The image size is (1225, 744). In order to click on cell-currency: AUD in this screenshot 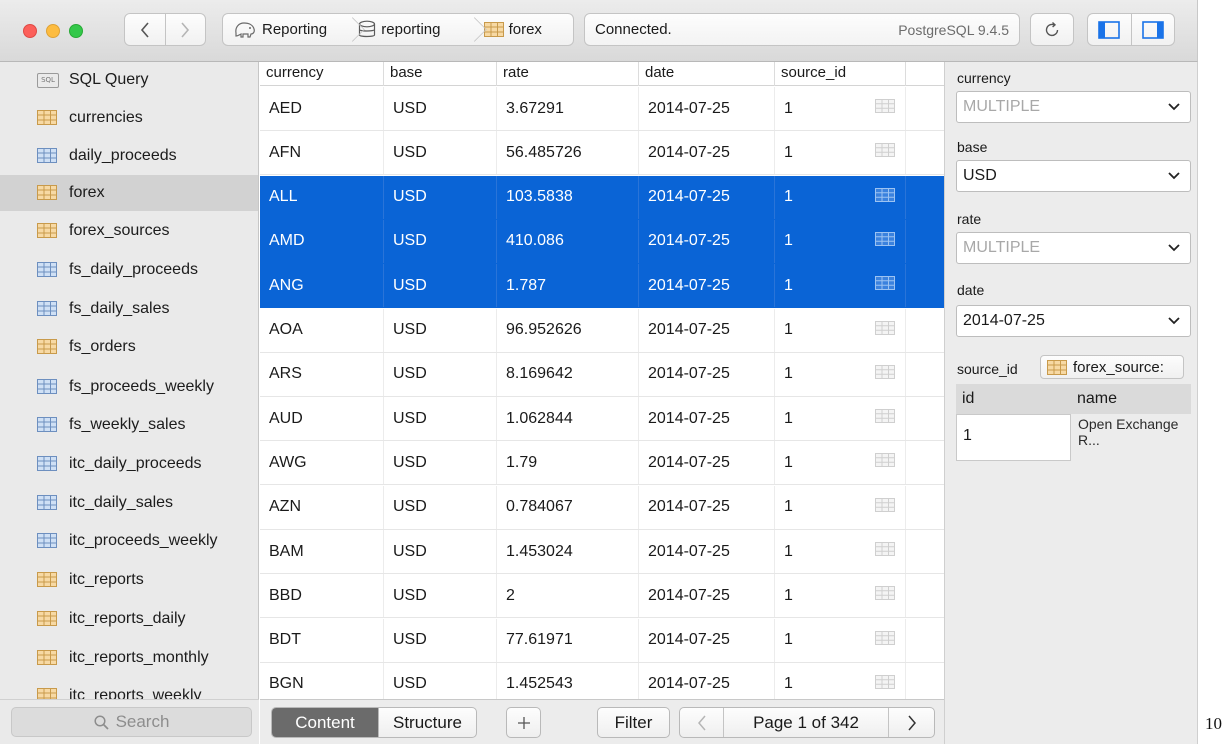, I will do `click(322, 419)`.